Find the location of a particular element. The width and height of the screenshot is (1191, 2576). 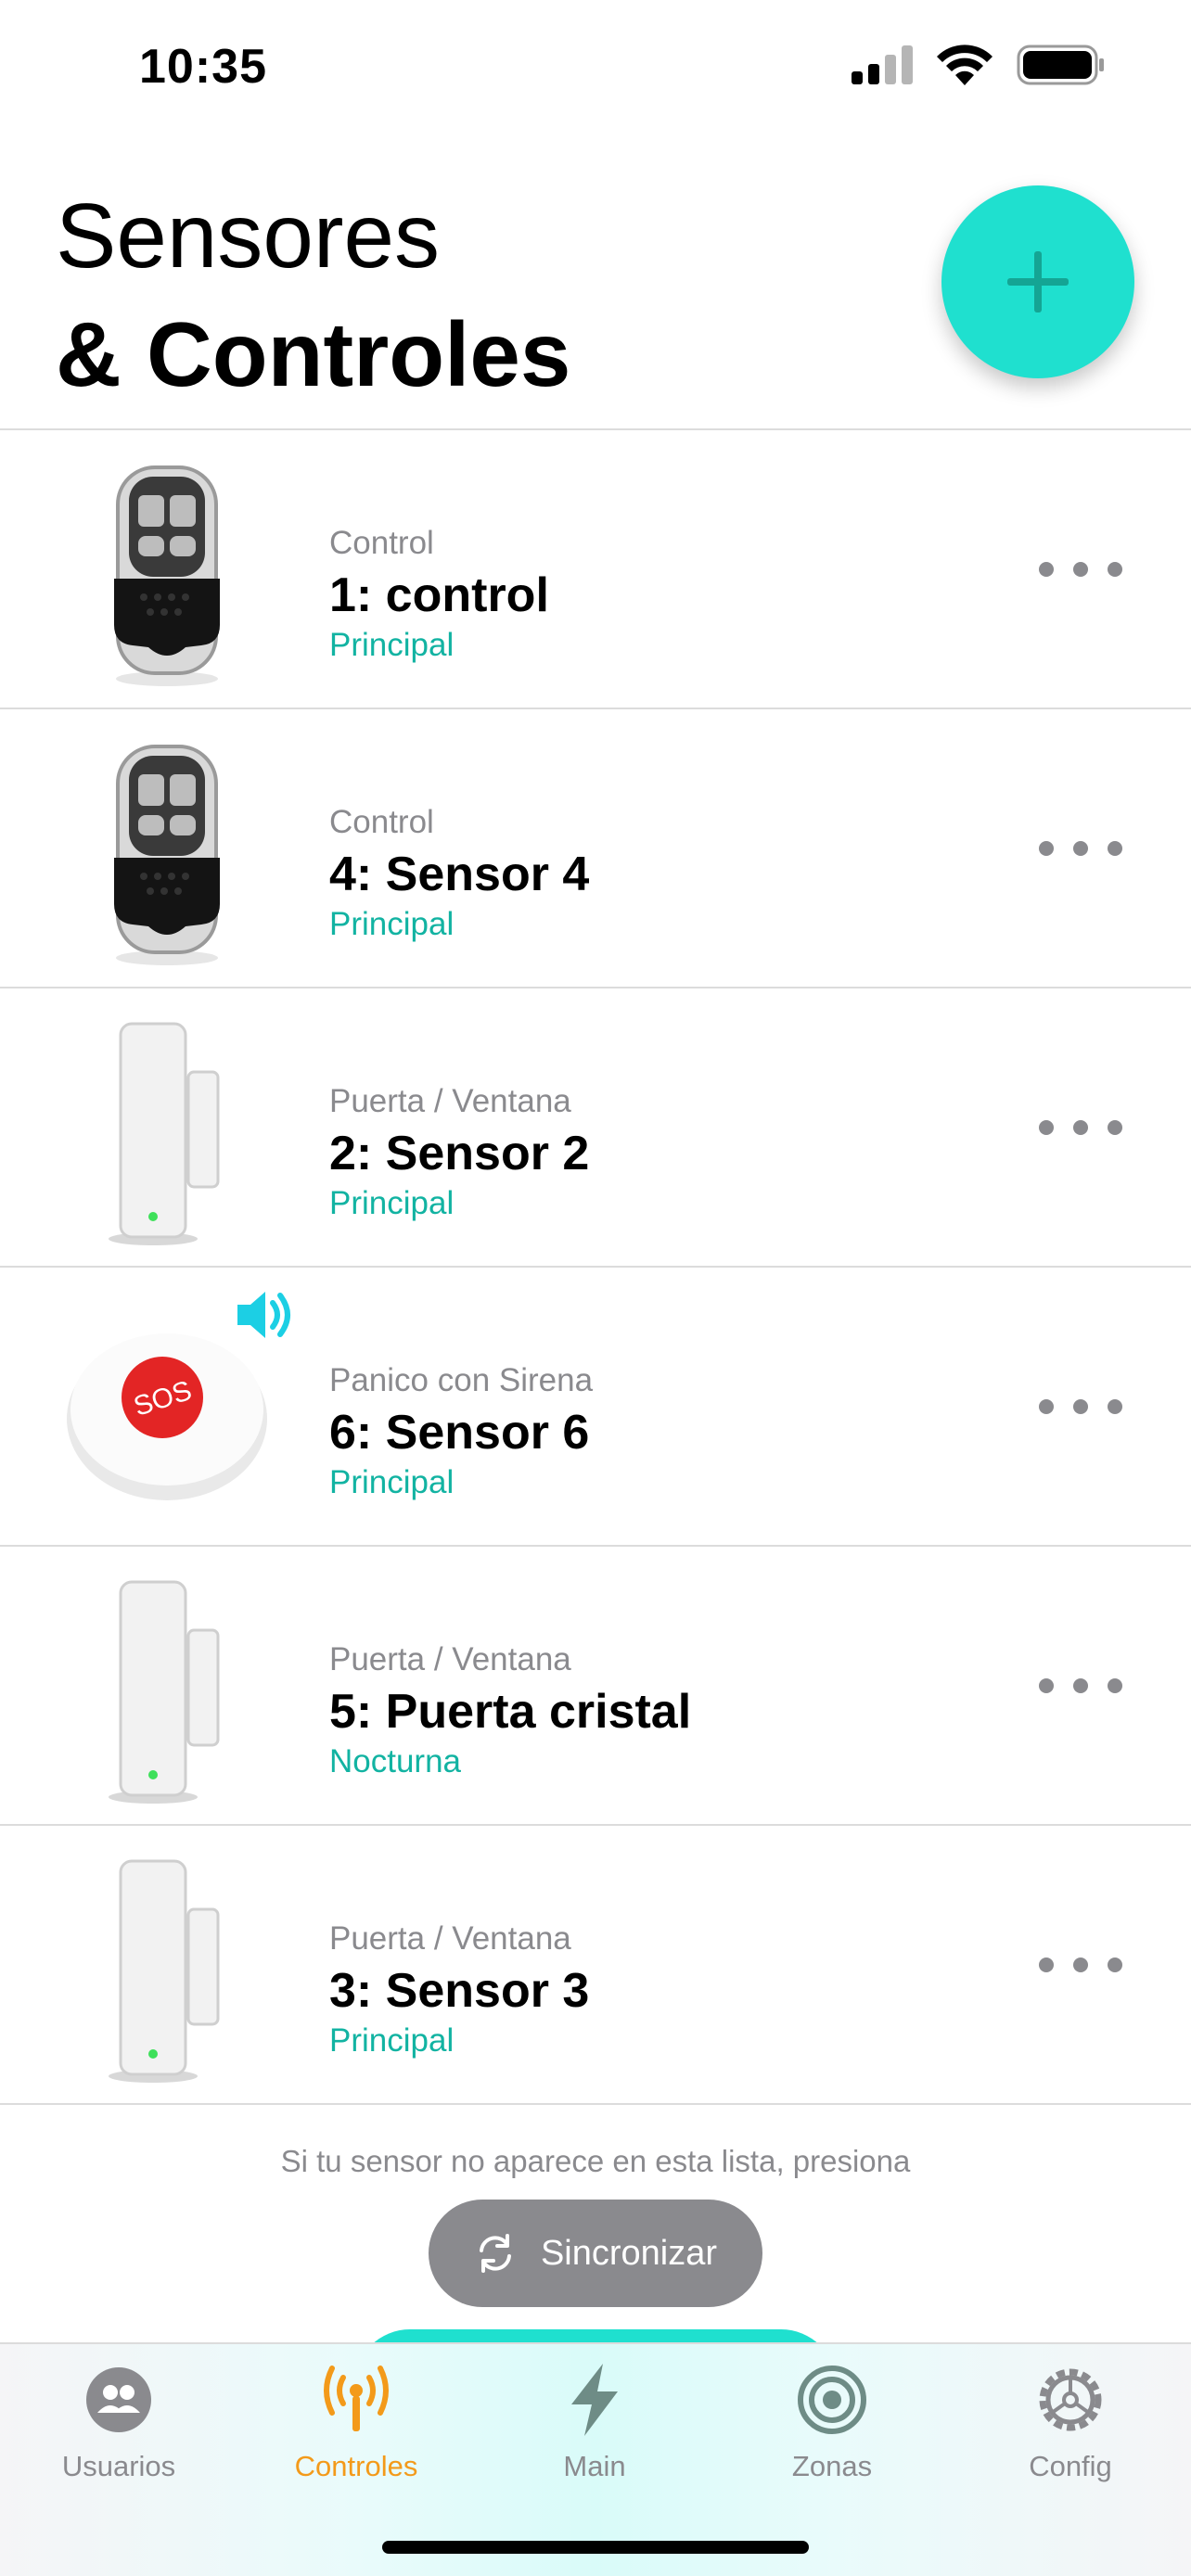

sync-label: Sincronizar is located at coordinates (629, 2253).